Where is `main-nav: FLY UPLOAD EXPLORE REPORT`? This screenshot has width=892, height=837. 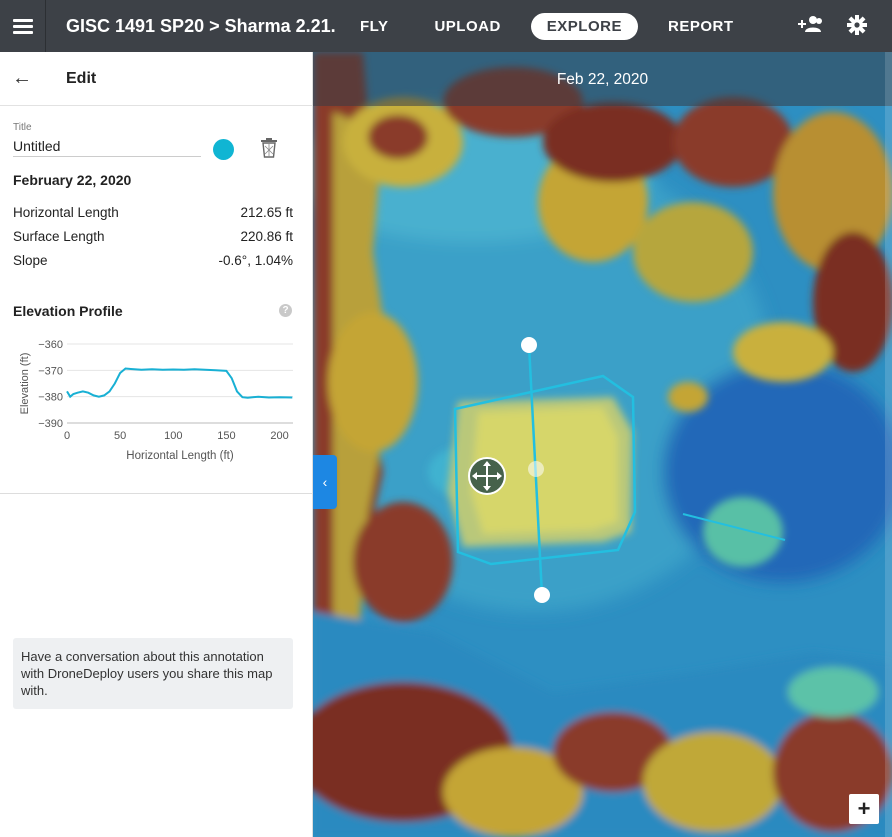 main-nav: FLY UPLOAD EXPLORE REPORT is located at coordinates (554, 26).